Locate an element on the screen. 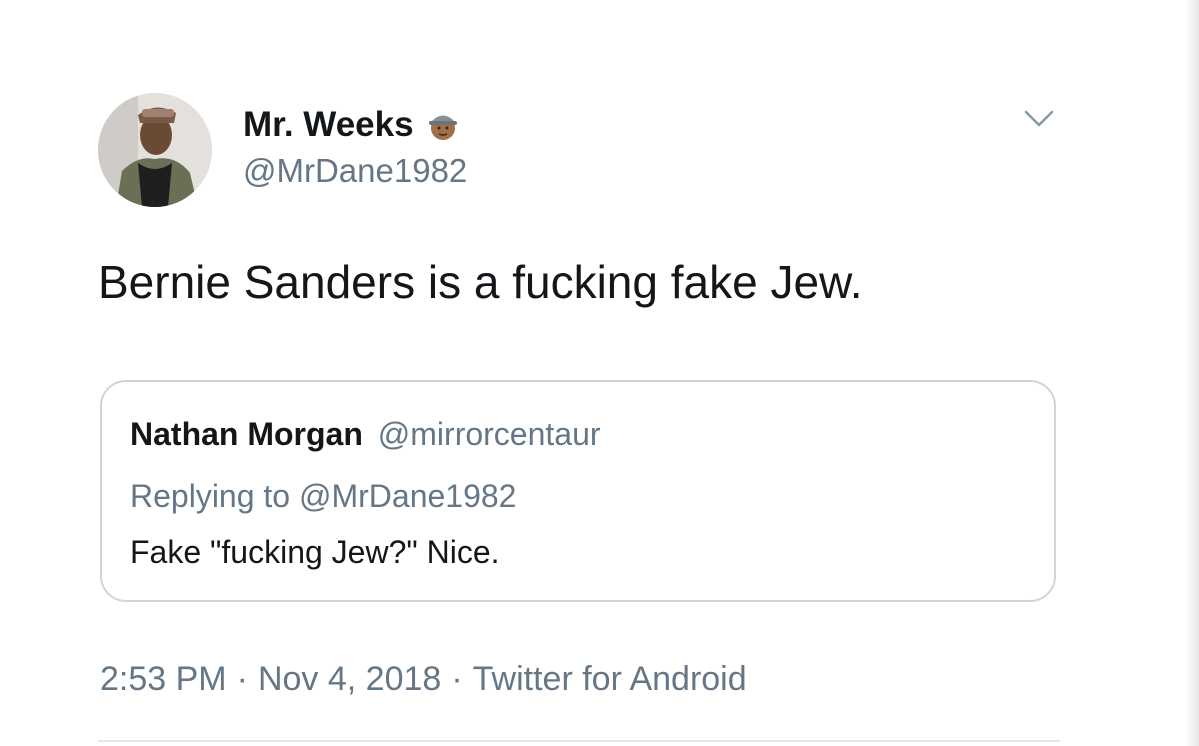 The image size is (1199, 746). scroll-edge is located at coordinates (1192, 373).